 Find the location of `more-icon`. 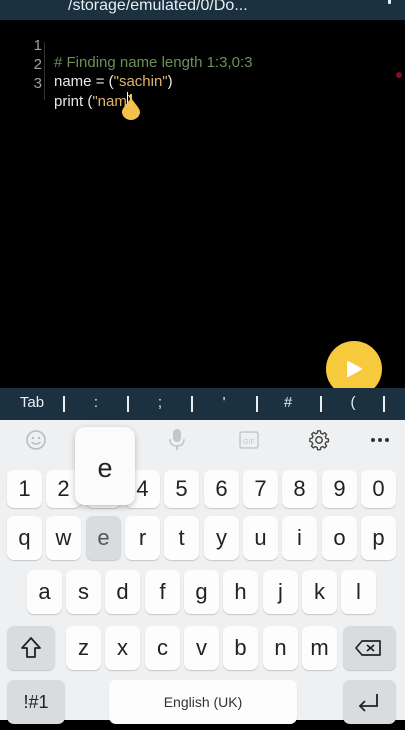

more-icon is located at coordinates (380, 440).